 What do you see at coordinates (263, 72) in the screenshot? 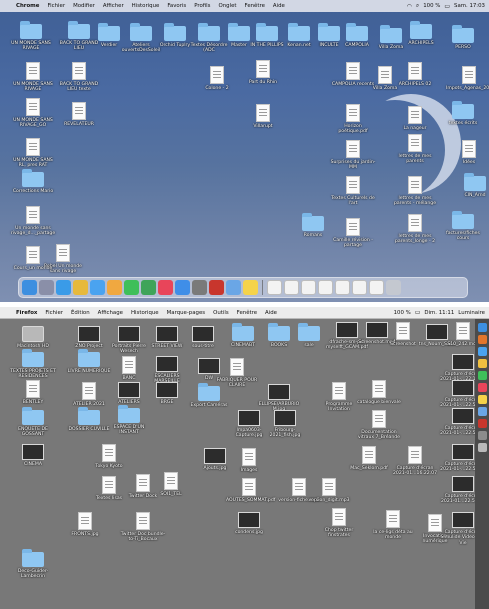
I see `desktop-item: Part du Rhin` at bounding box center [263, 72].